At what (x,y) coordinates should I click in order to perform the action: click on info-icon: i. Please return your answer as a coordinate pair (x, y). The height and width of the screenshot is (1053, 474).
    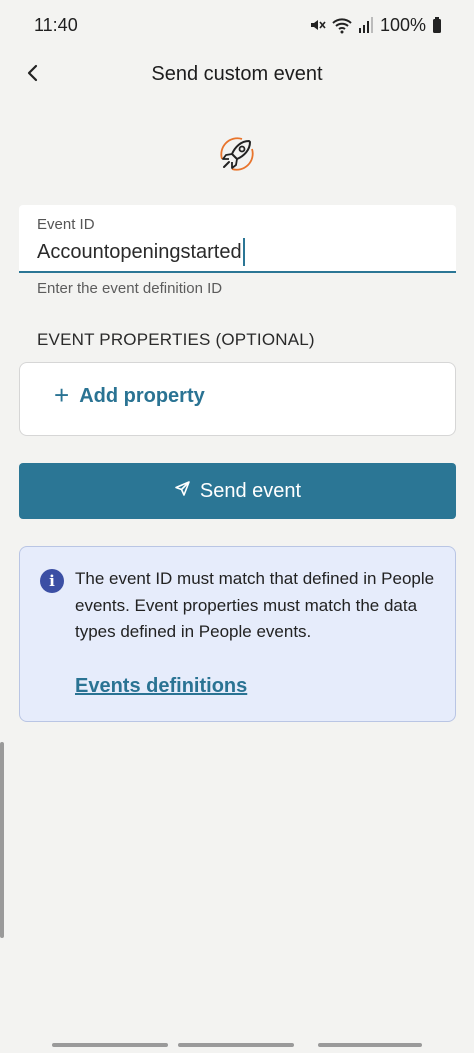
    Looking at the image, I should click on (52, 581).